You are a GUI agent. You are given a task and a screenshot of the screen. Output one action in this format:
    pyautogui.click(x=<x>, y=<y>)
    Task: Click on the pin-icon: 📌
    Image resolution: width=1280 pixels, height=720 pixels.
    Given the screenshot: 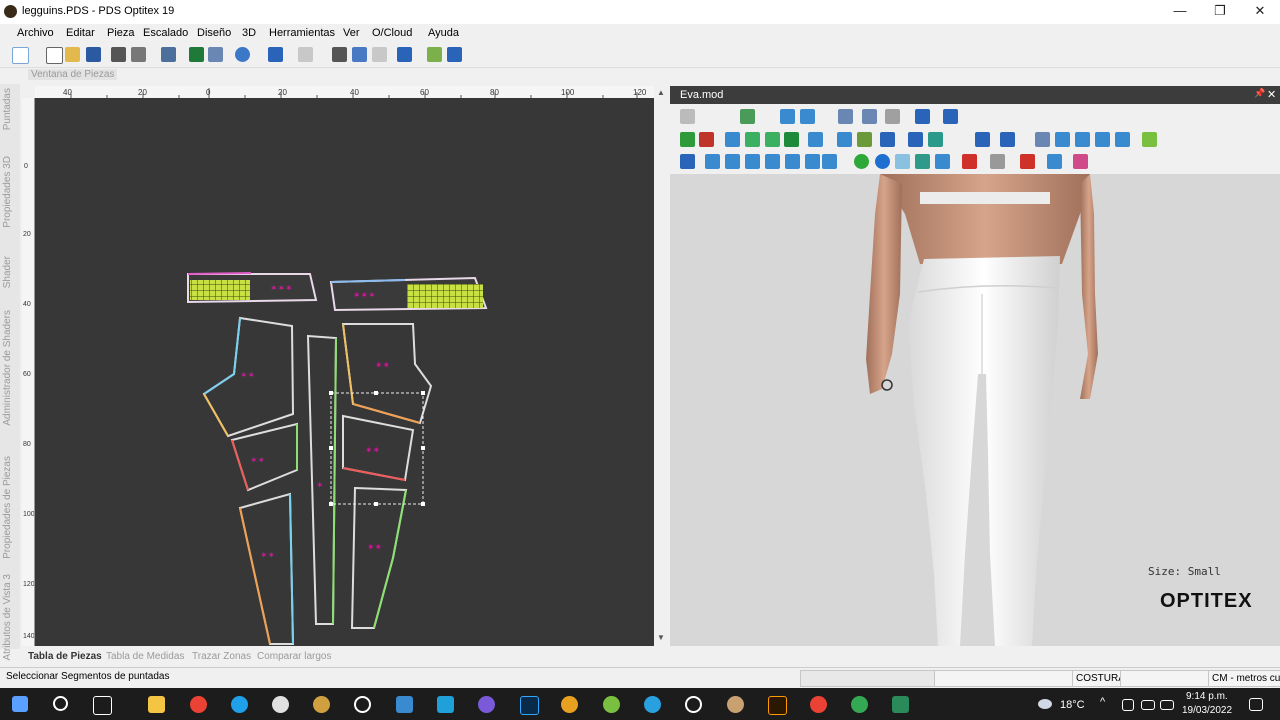 What is the action you would take?
    pyautogui.click(x=1259, y=93)
    